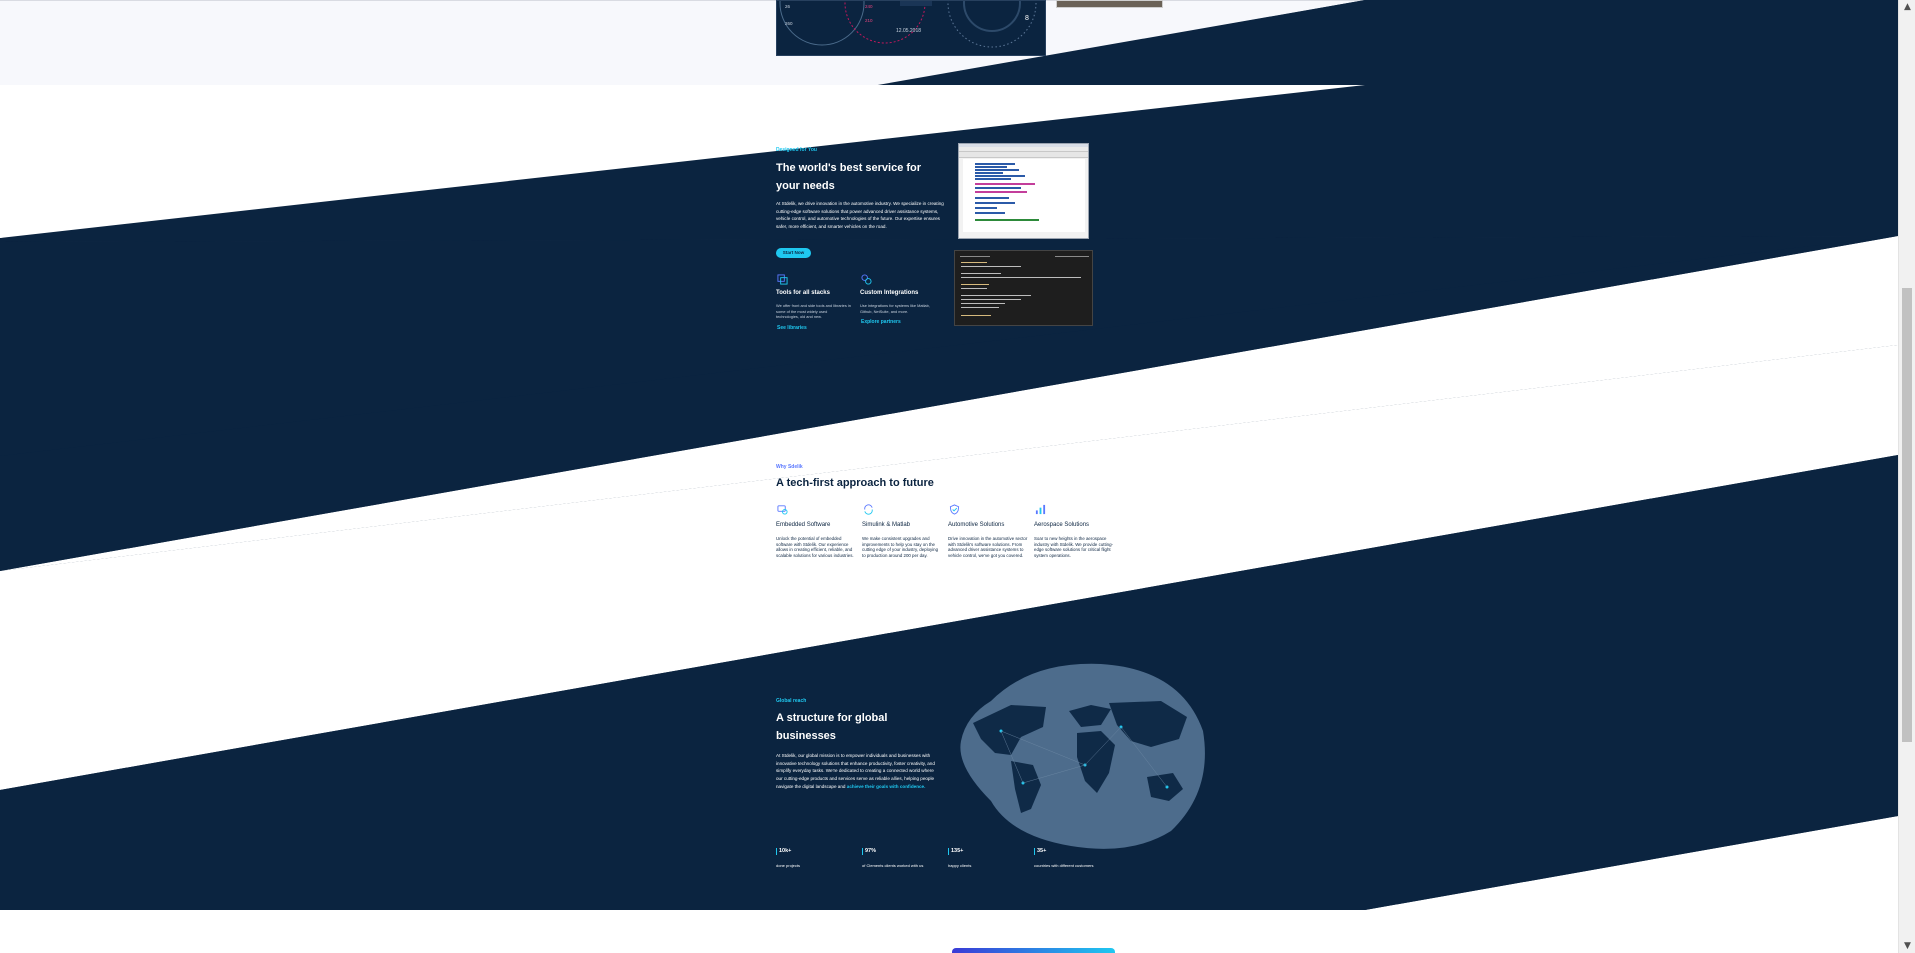  What do you see at coordinates (1109, 4) in the screenshot?
I see `hero-thumbnail-image` at bounding box center [1109, 4].